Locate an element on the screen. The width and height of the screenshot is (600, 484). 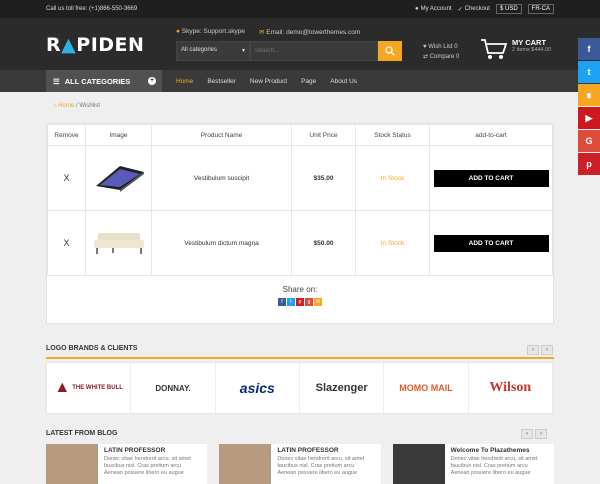
brand-logo: ▲ THE WHITE BULL is located at coordinates (89, 388).